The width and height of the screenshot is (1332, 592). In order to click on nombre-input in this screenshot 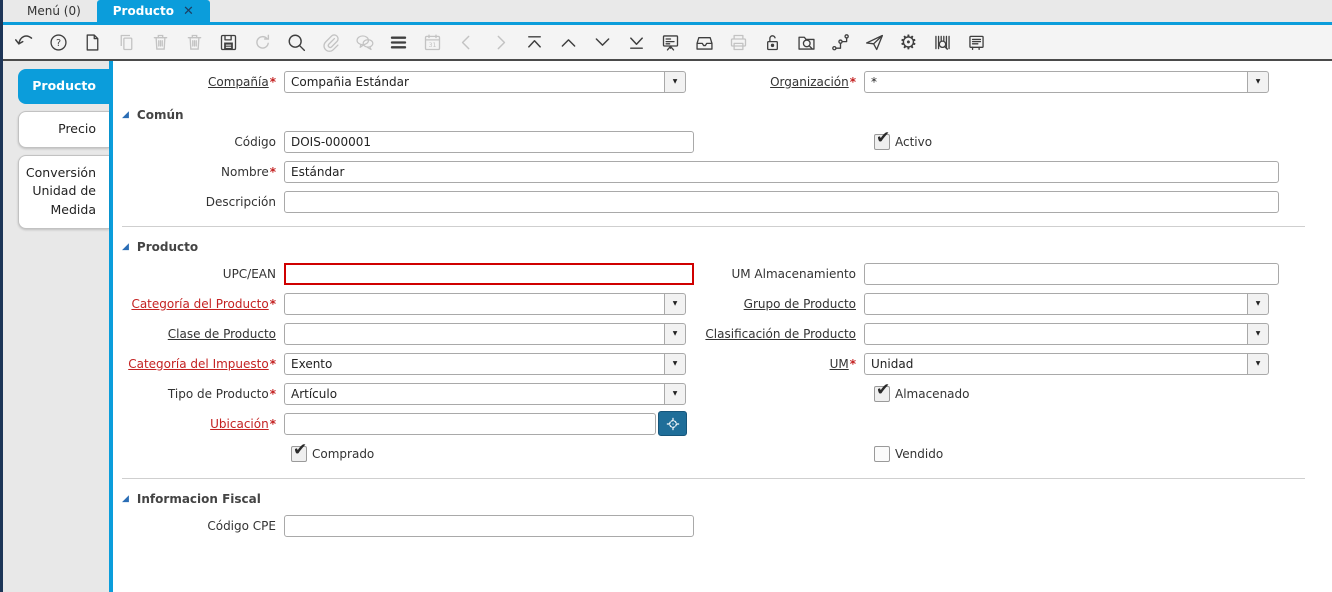, I will do `click(781, 171)`.